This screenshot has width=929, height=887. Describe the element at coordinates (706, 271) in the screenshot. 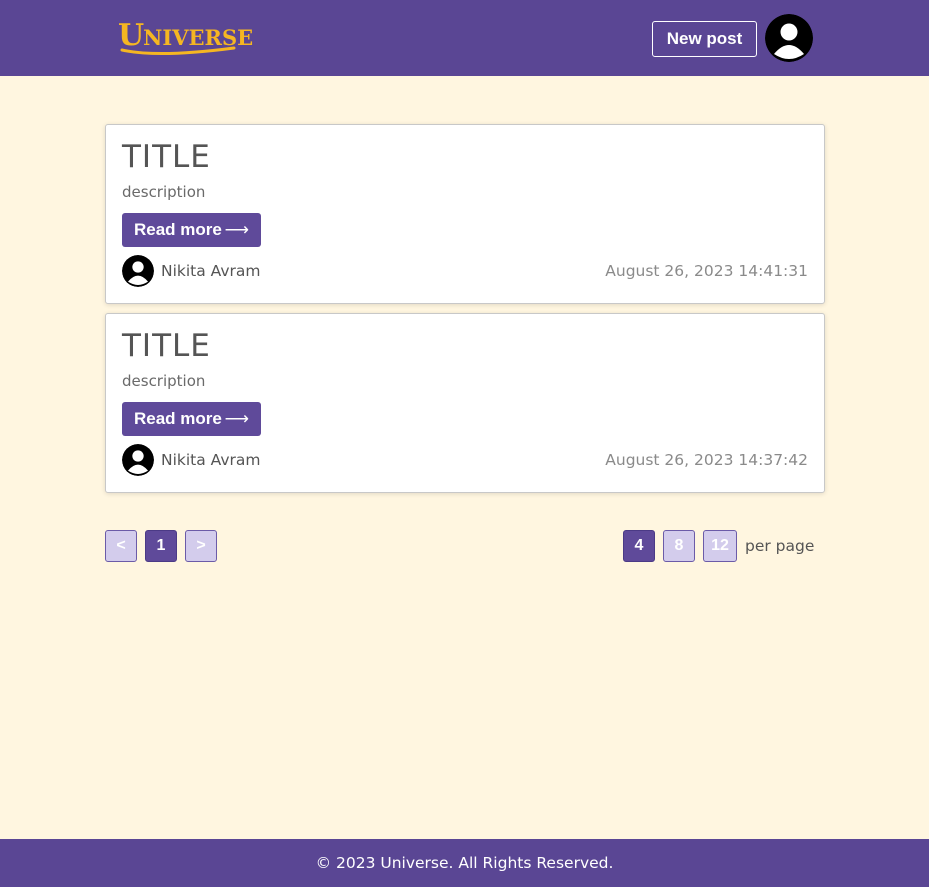

I see `post-date: August 26, 2023 14:41:31` at that location.